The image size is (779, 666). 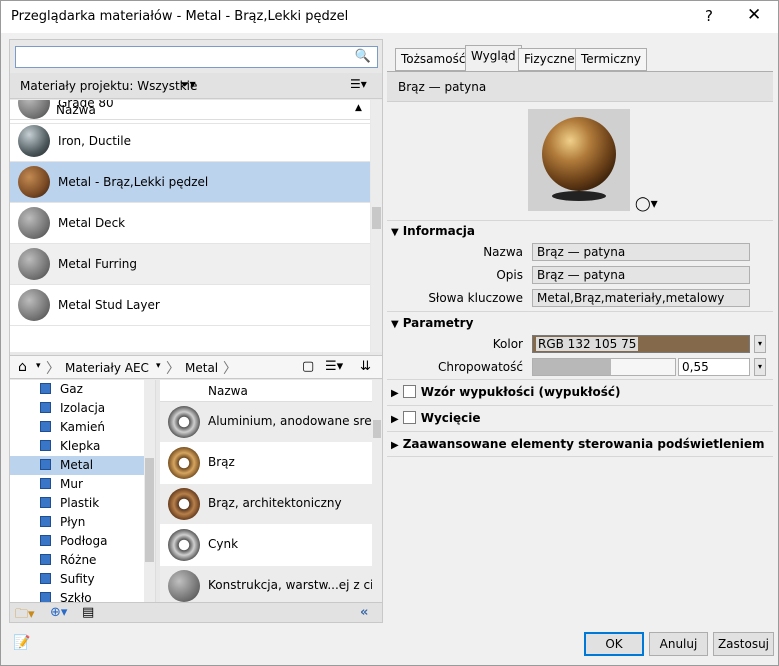 What do you see at coordinates (266, 391) in the screenshot?
I see `list-header: Nazwa` at bounding box center [266, 391].